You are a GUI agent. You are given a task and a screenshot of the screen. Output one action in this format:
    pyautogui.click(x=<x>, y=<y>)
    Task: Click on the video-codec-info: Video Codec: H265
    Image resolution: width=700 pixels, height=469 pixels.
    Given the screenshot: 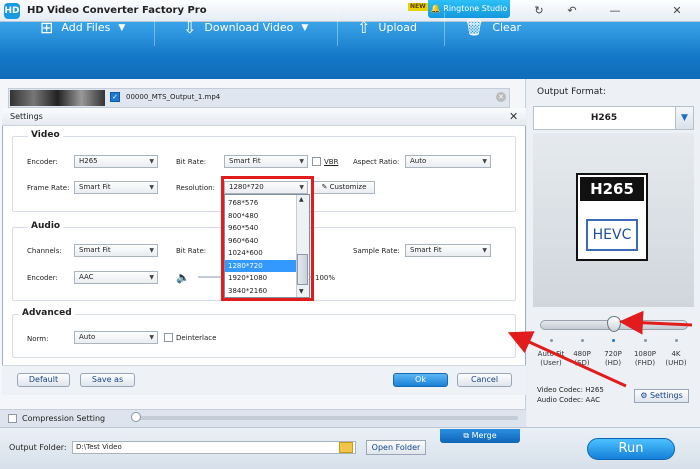 What is the action you would take?
    pyautogui.click(x=570, y=390)
    